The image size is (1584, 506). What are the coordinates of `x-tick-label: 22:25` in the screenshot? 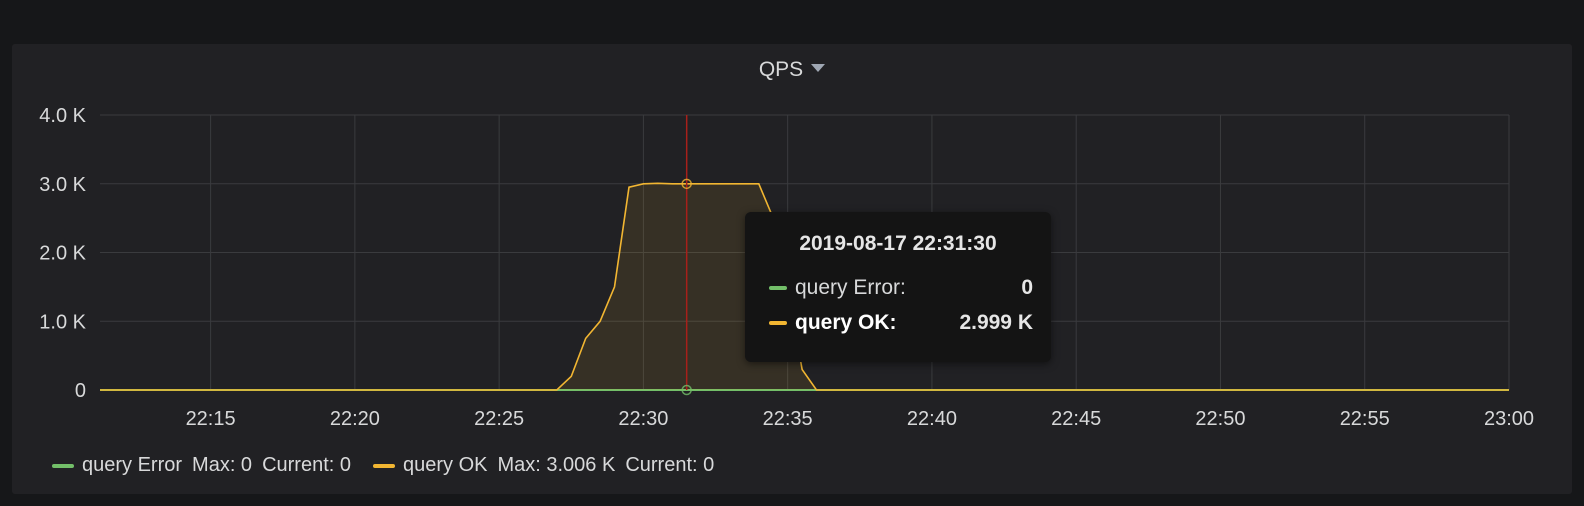 It's located at (499, 419).